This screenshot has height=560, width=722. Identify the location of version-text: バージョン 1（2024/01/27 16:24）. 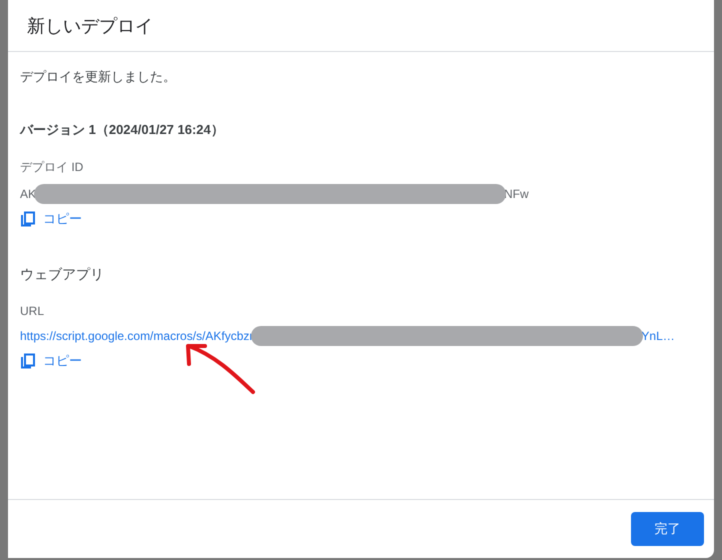
(122, 130).